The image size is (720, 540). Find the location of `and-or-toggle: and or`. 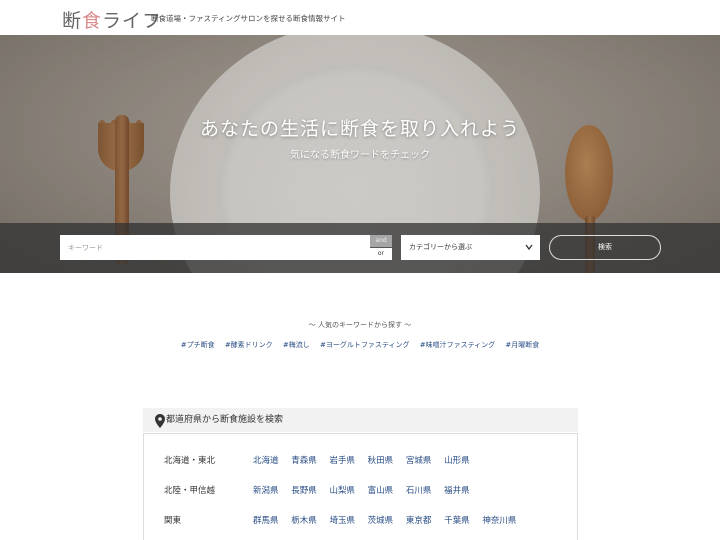

and-or-toggle: and or is located at coordinates (381, 247).